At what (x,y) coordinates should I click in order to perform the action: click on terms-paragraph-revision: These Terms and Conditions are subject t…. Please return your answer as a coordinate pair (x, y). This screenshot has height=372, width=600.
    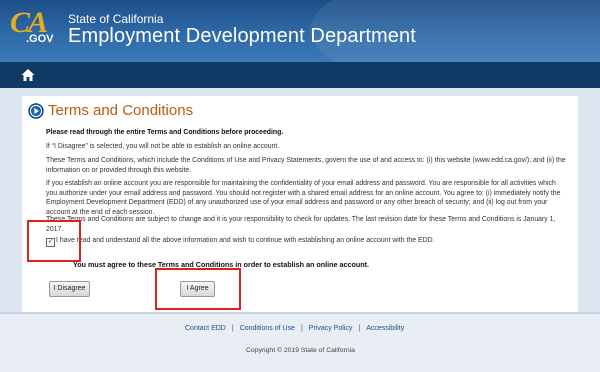
    Looking at the image, I should click on (301, 224).